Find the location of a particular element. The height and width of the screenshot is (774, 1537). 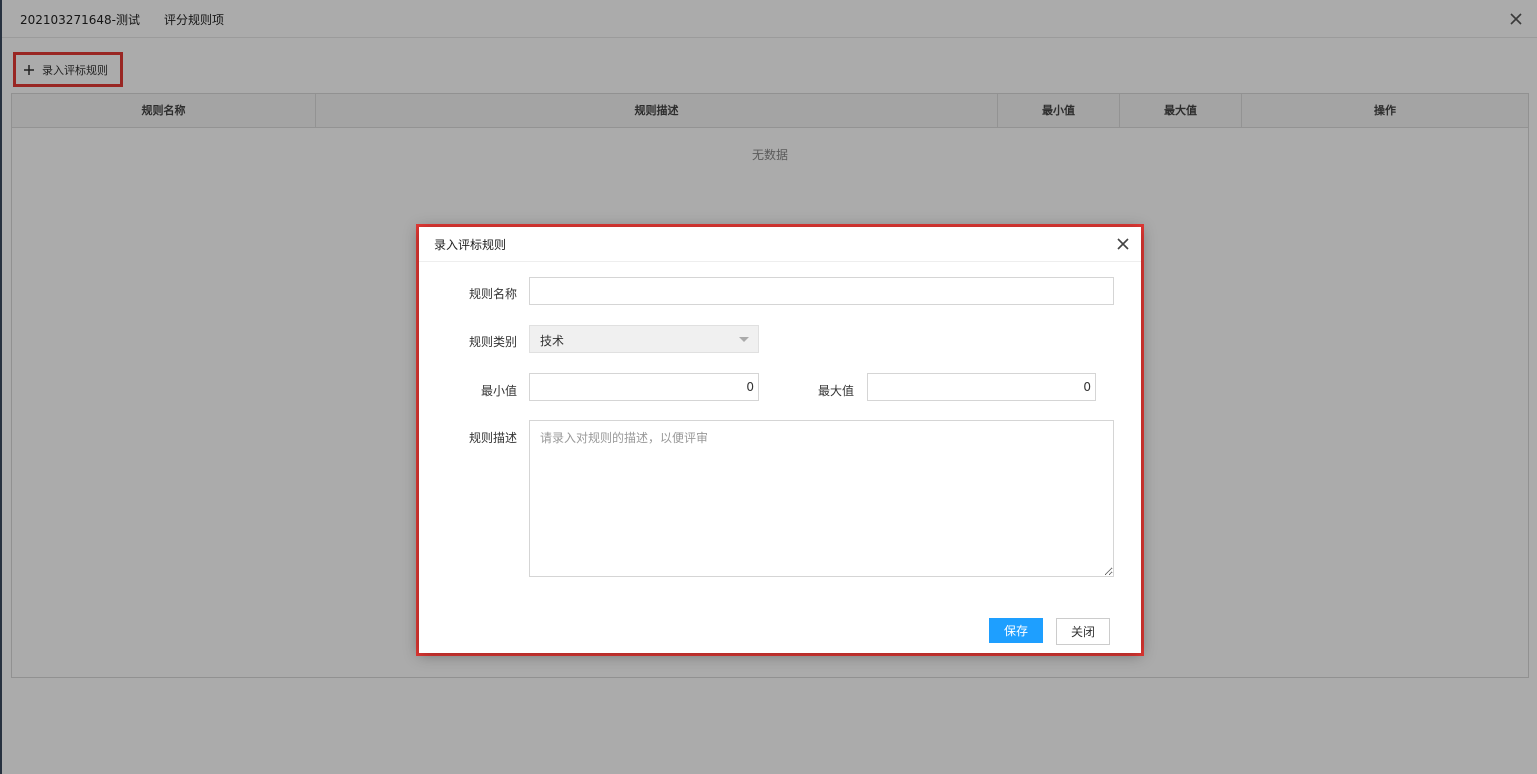

dialog-title: 录入评标规则 is located at coordinates (470, 245).